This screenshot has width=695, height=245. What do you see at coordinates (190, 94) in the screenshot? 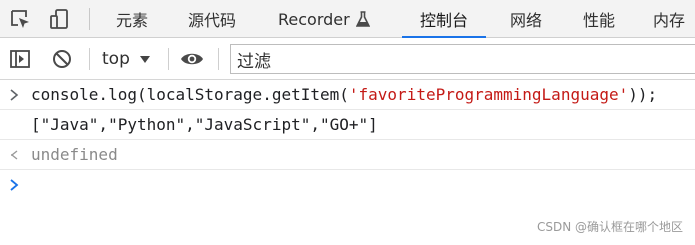
I see `code-call: console.log(localStorage.getItem(` at bounding box center [190, 94].